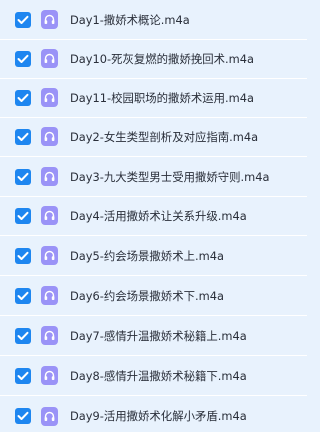 This screenshot has width=320, height=432. I want to click on file-row: Day5-约会场景撒娇术上.m4a, so click(153, 256).